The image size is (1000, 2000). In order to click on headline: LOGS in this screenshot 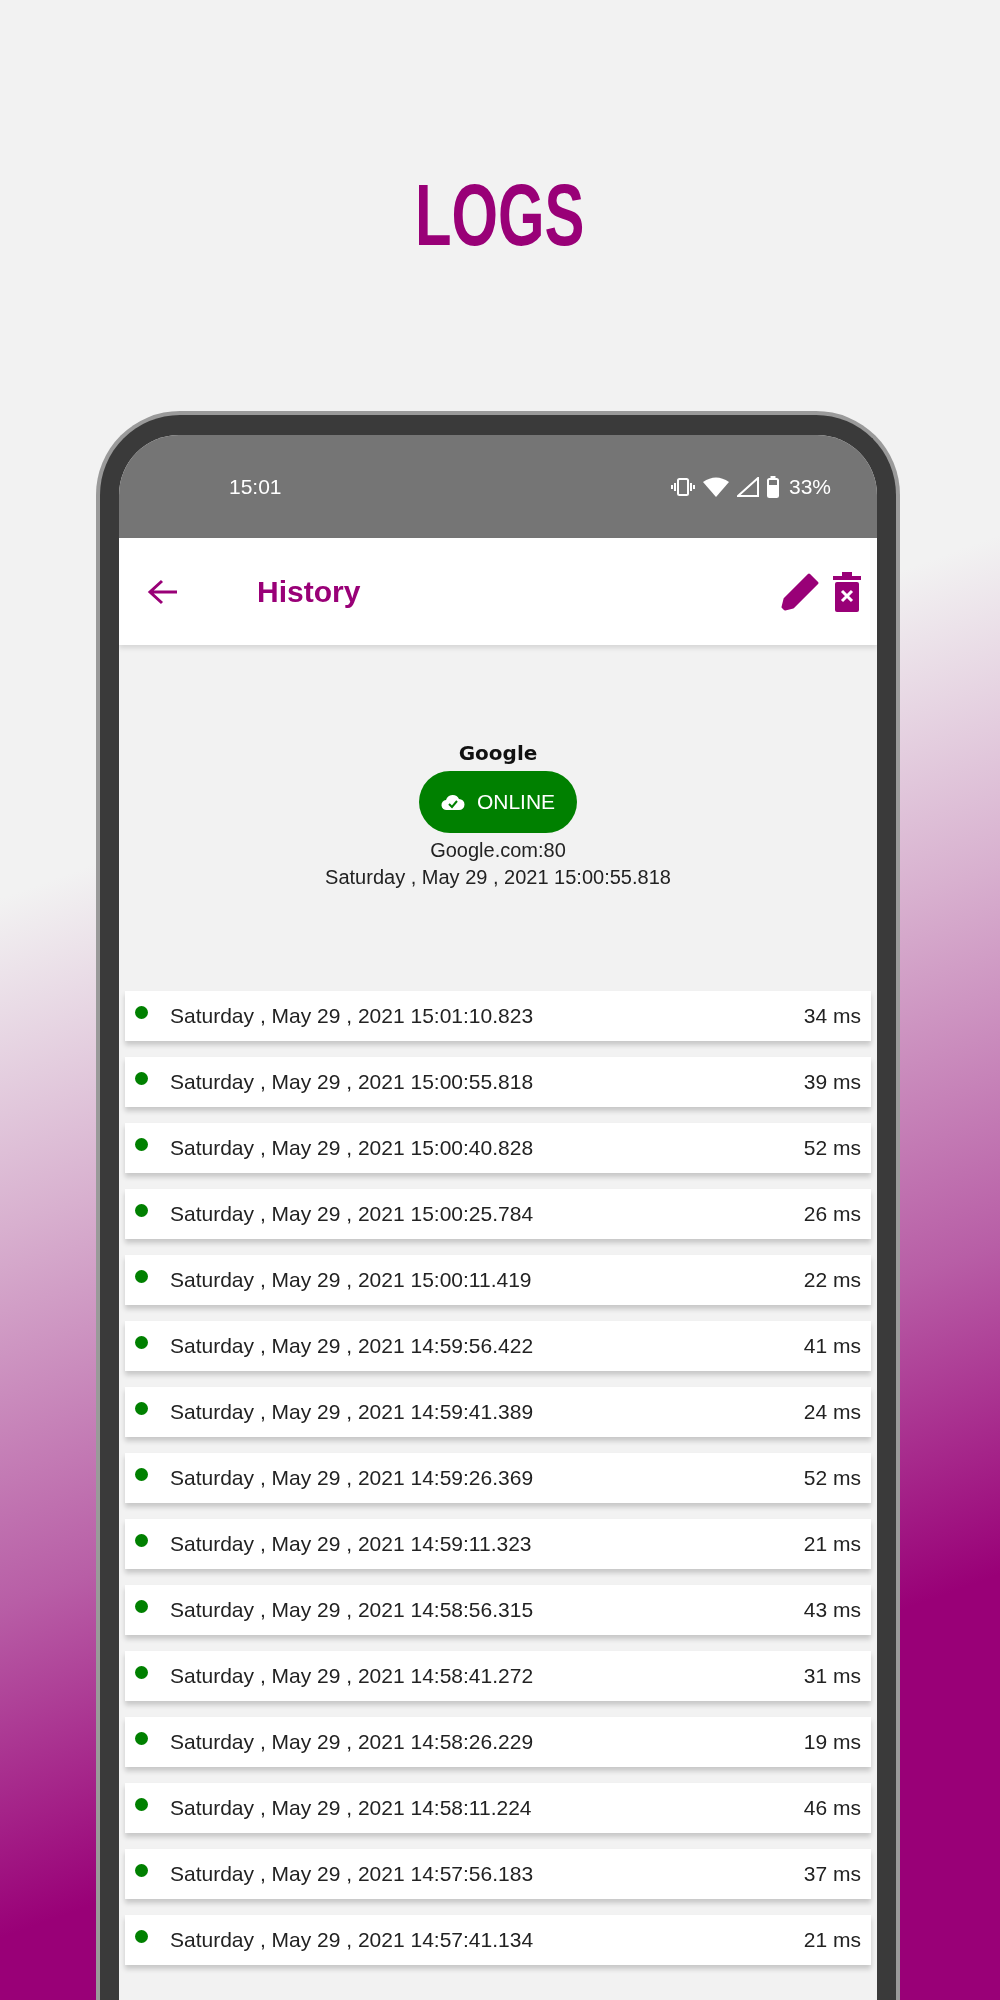, I will do `click(500, 215)`.